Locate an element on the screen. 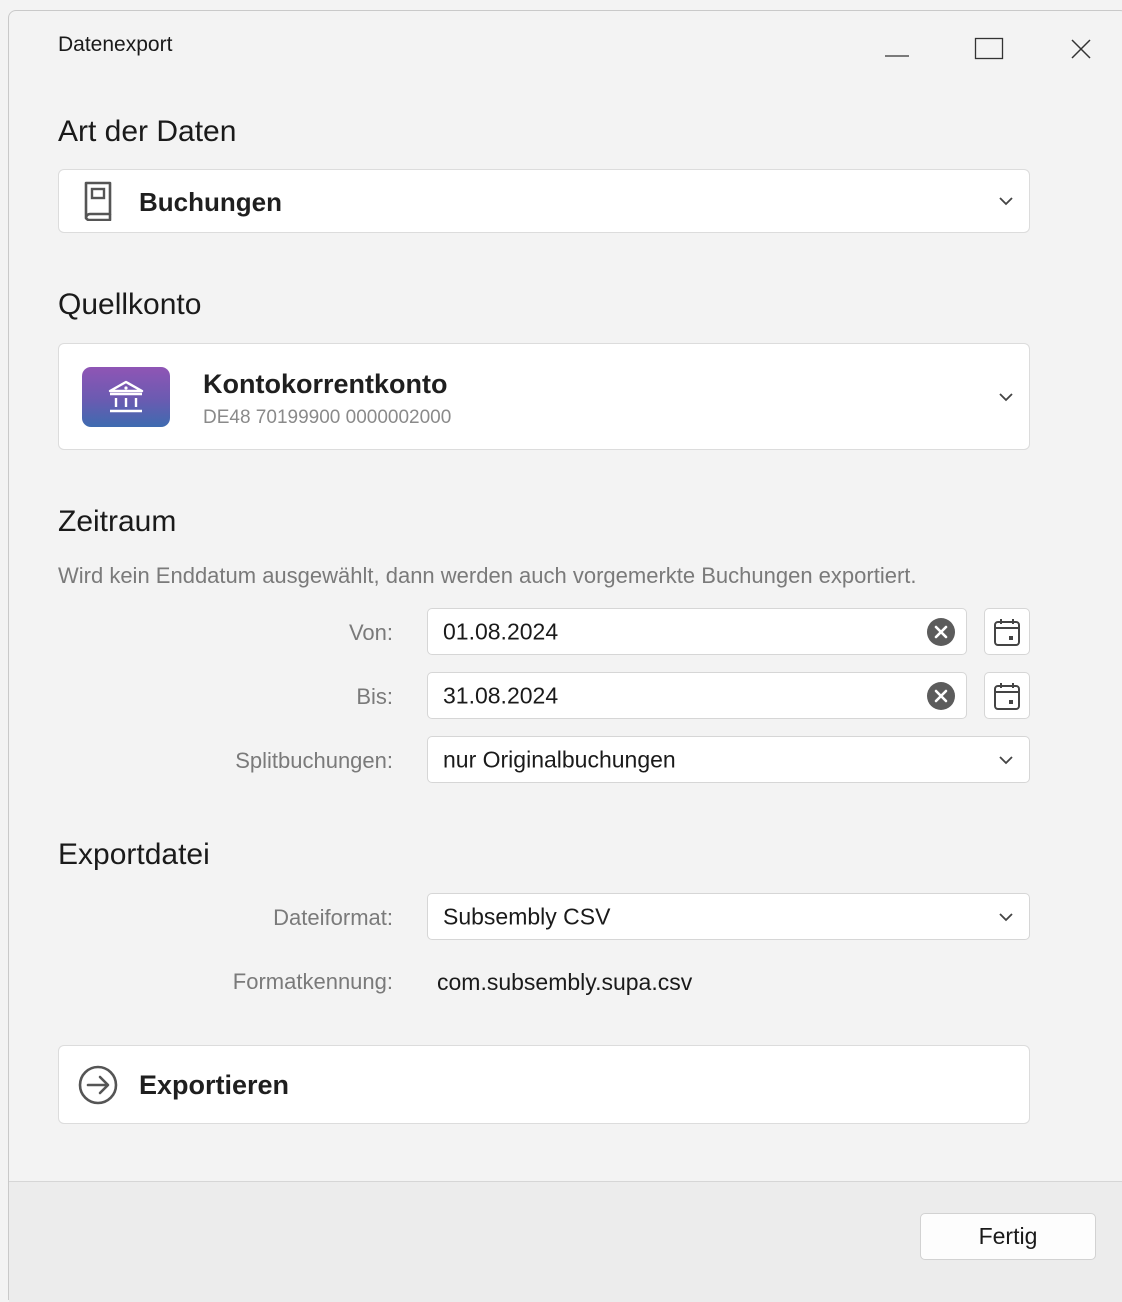 This screenshot has height=1302, width=1122. bank-account-avatar is located at coordinates (126, 397).